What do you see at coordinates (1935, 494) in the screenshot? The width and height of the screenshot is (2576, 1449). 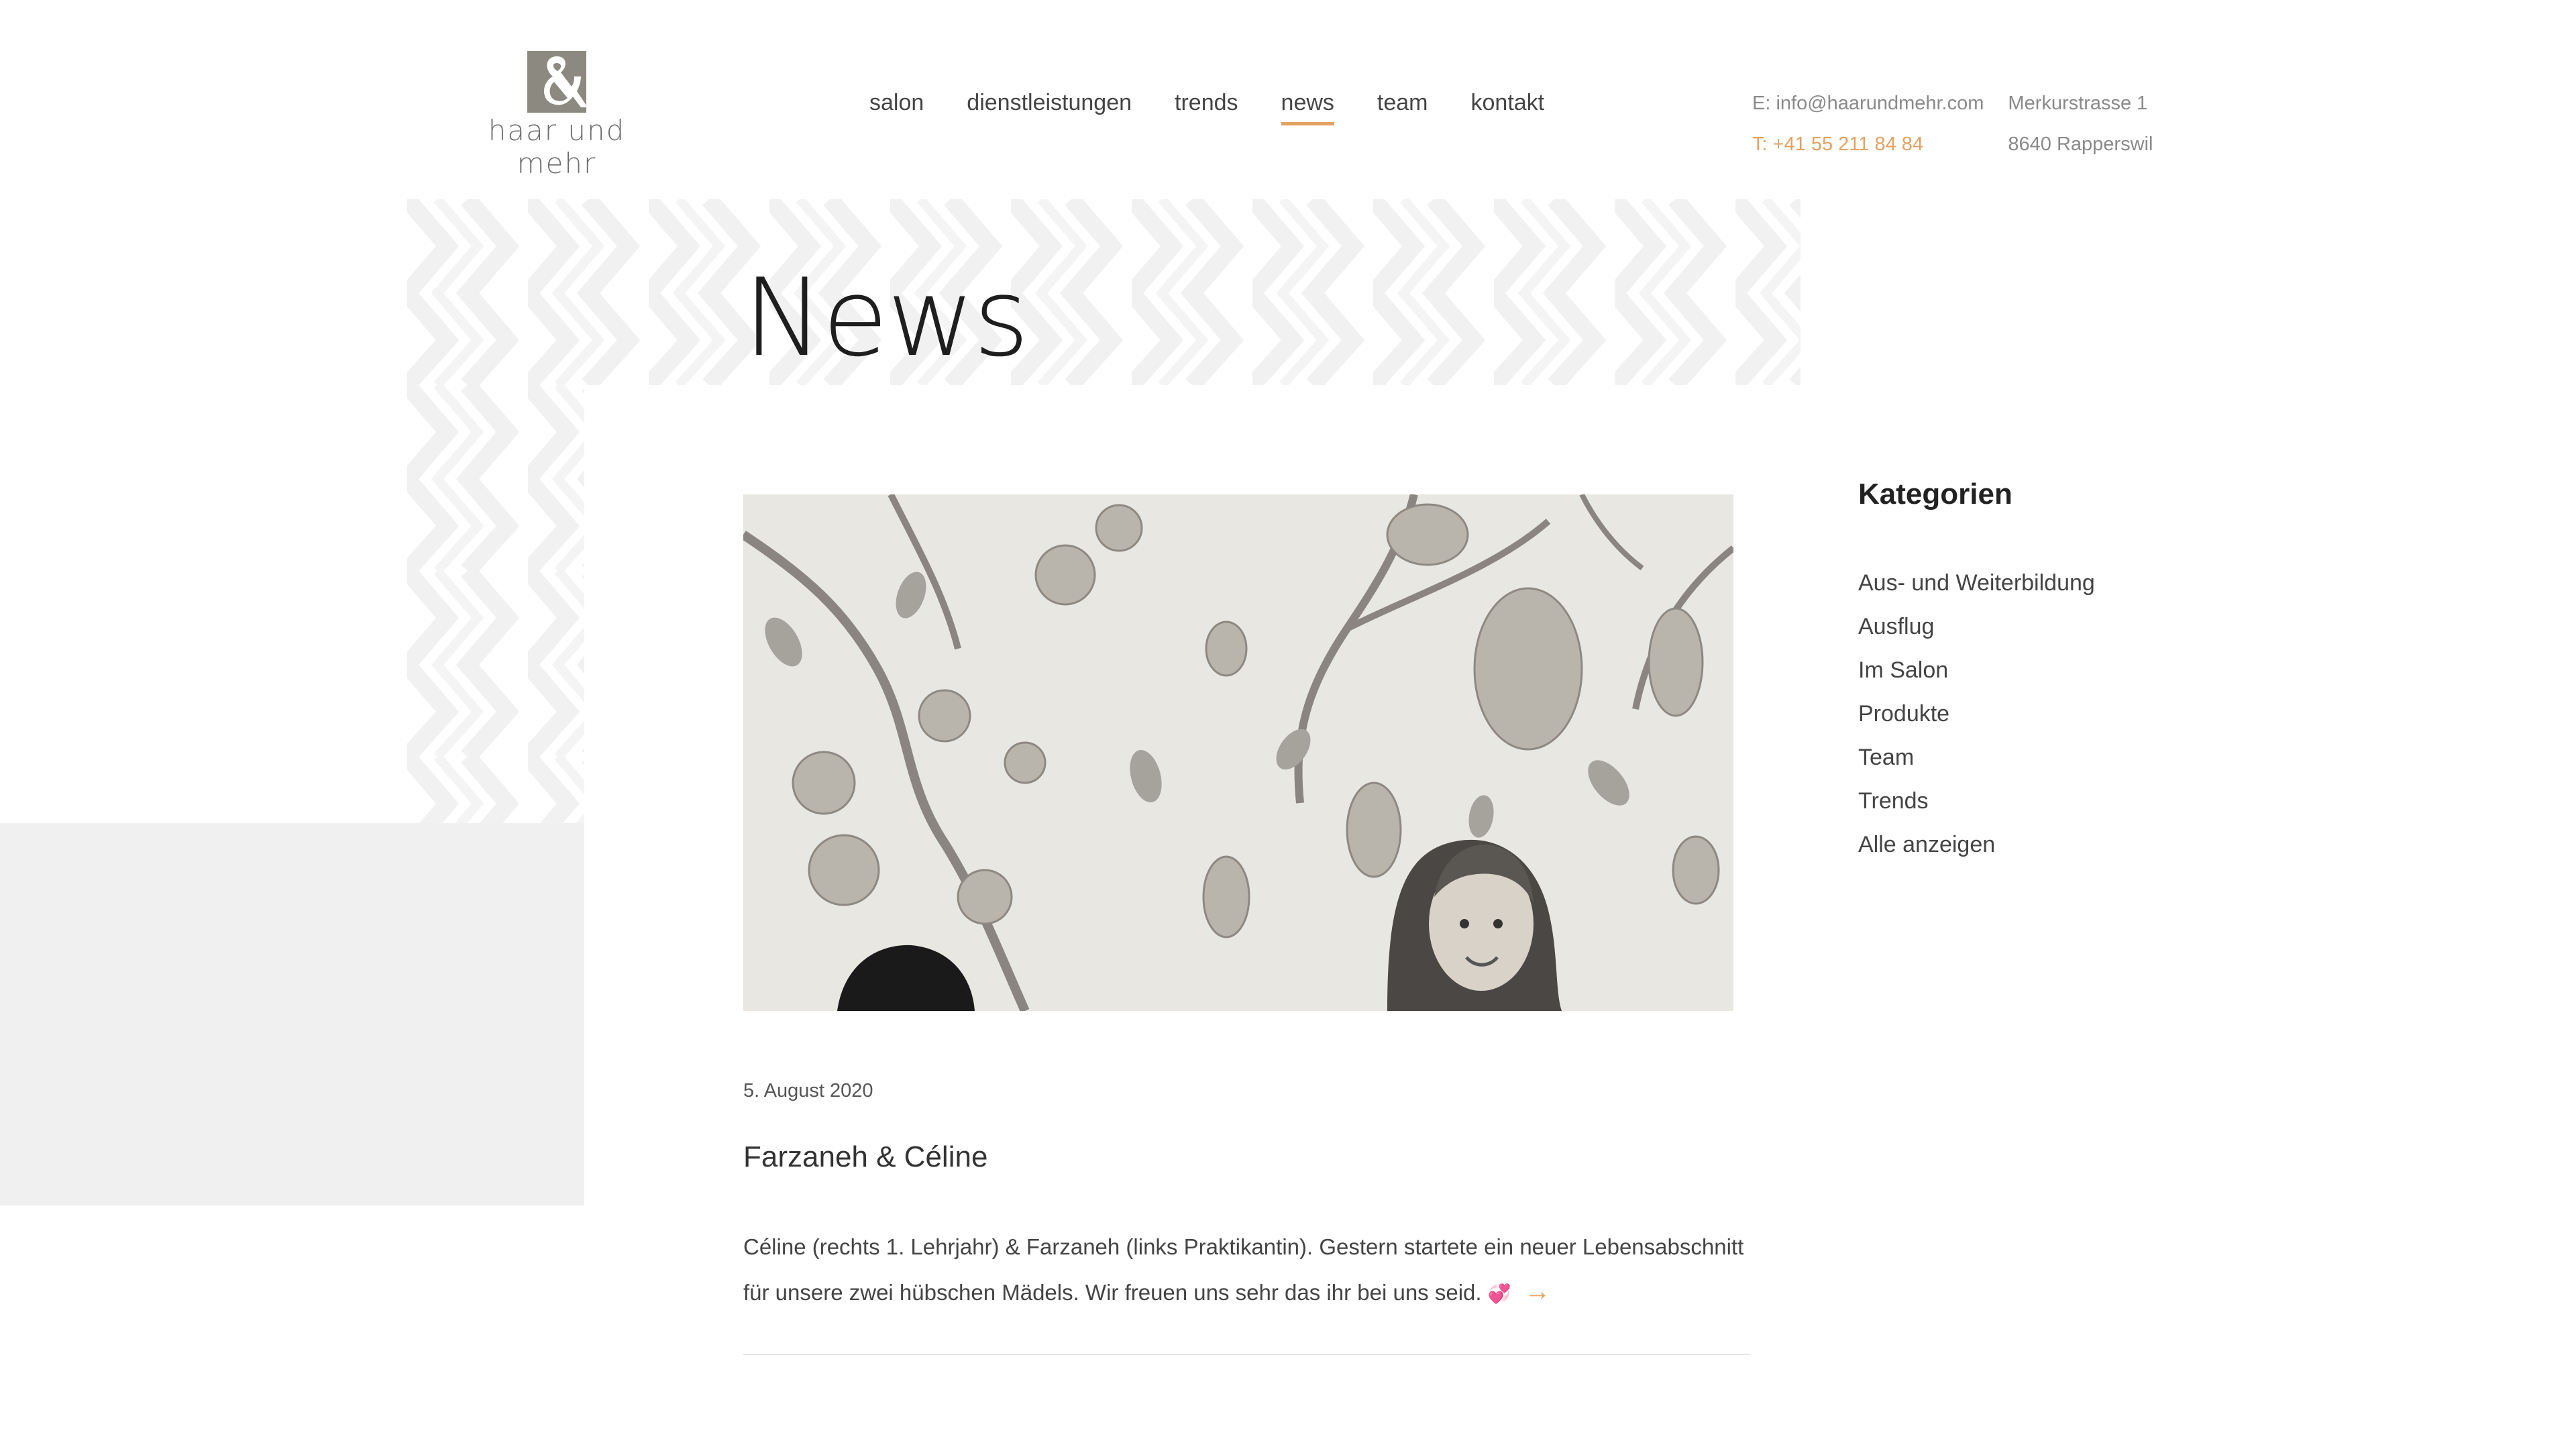 I see `sidebar-title: Kategorien` at bounding box center [1935, 494].